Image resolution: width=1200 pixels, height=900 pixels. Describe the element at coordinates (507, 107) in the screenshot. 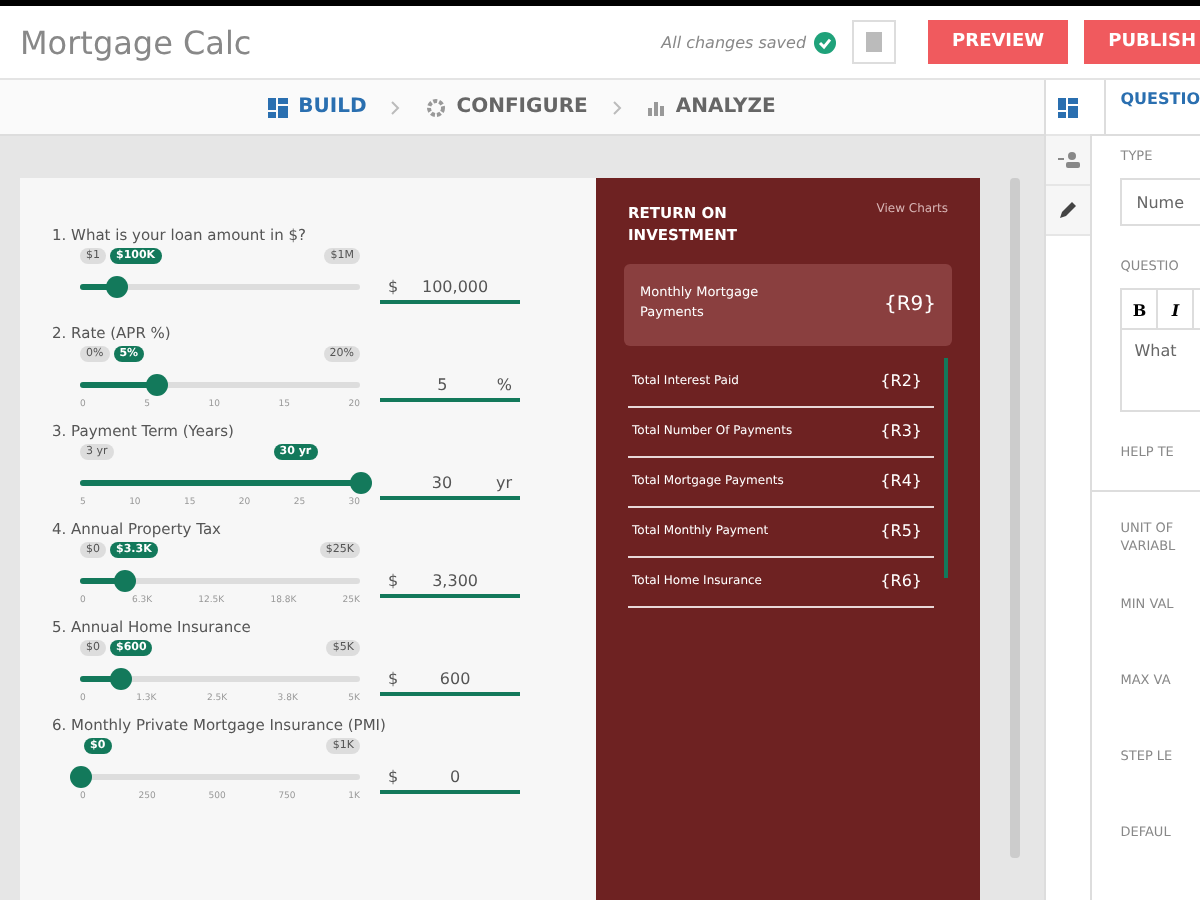

I see `step-tab: CONFIGURE` at that location.